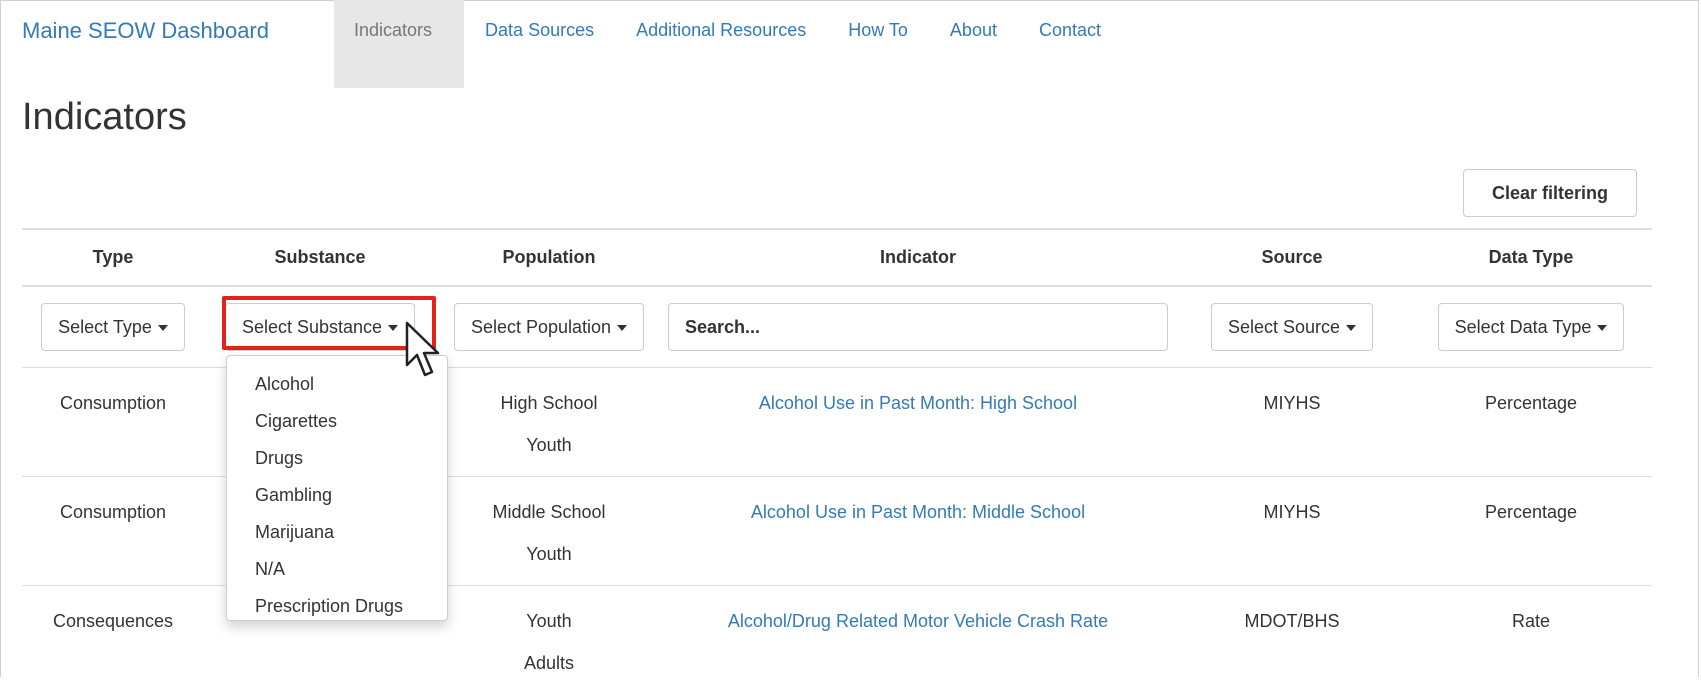  What do you see at coordinates (1292, 621) in the screenshot?
I see `cell-source: MDOT/BHS` at bounding box center [1292, 621].